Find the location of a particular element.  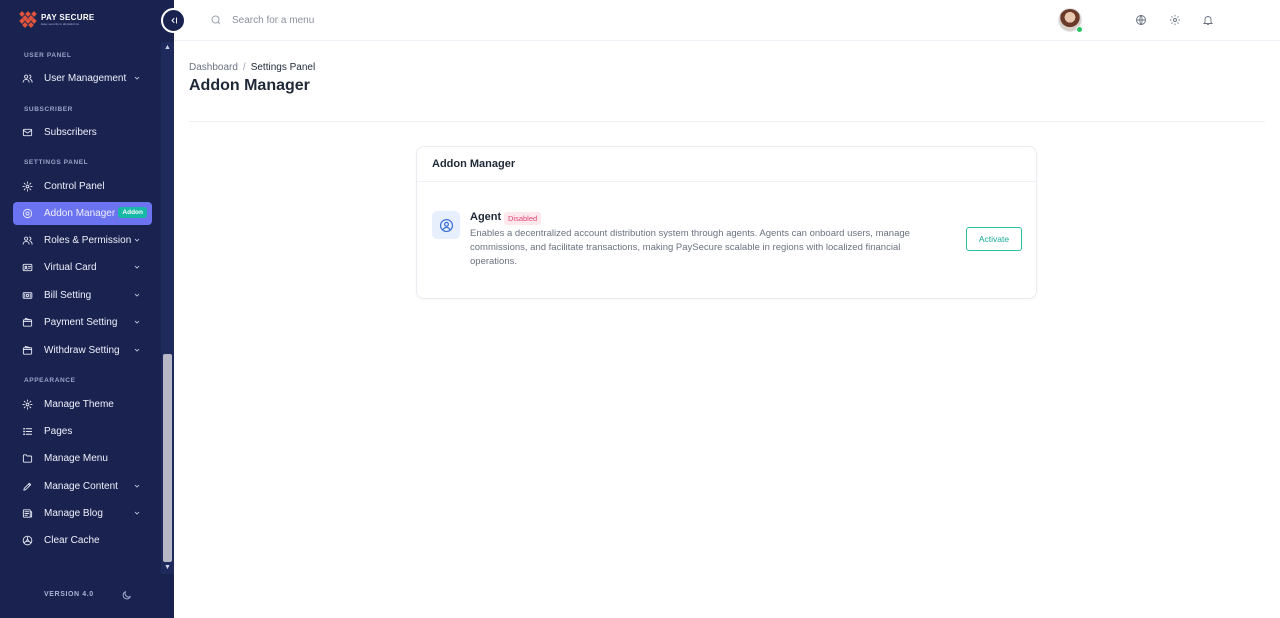

brand-name: PAY SECURE is located at coordinates (68, 17).